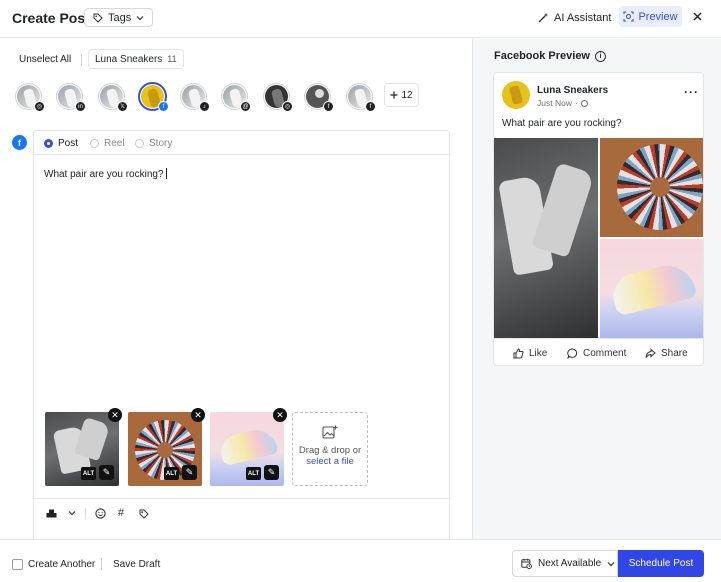 Image resolution: width=721 pixels, height=582 pixels. What do you see at coordinates (562, 123) in the screenshot?
I see `preview-text: What pair are you rocking?` at bounding box center [562, 123].